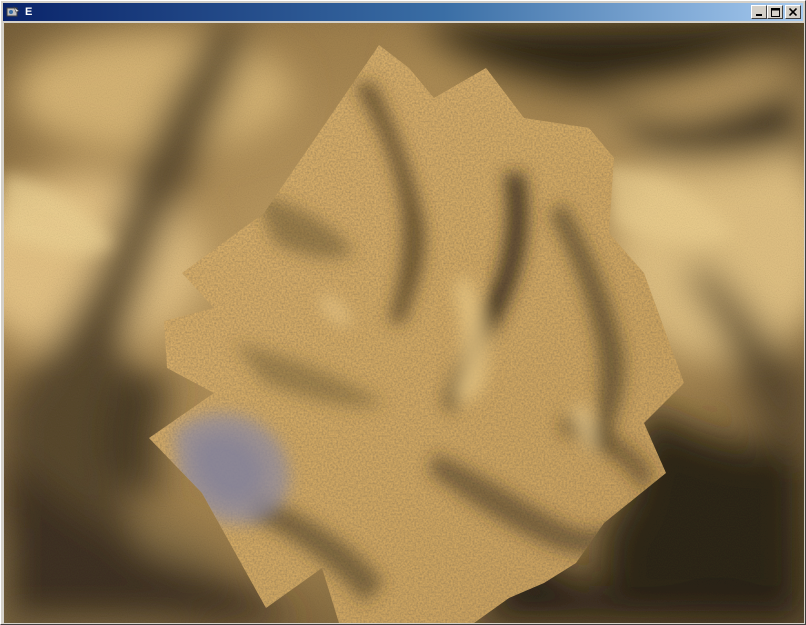 The image size is (806, 625). What do you see at coordinates (29, 12) in the screenshot?
I see `window-title: E` at bounding box center [29, 12].